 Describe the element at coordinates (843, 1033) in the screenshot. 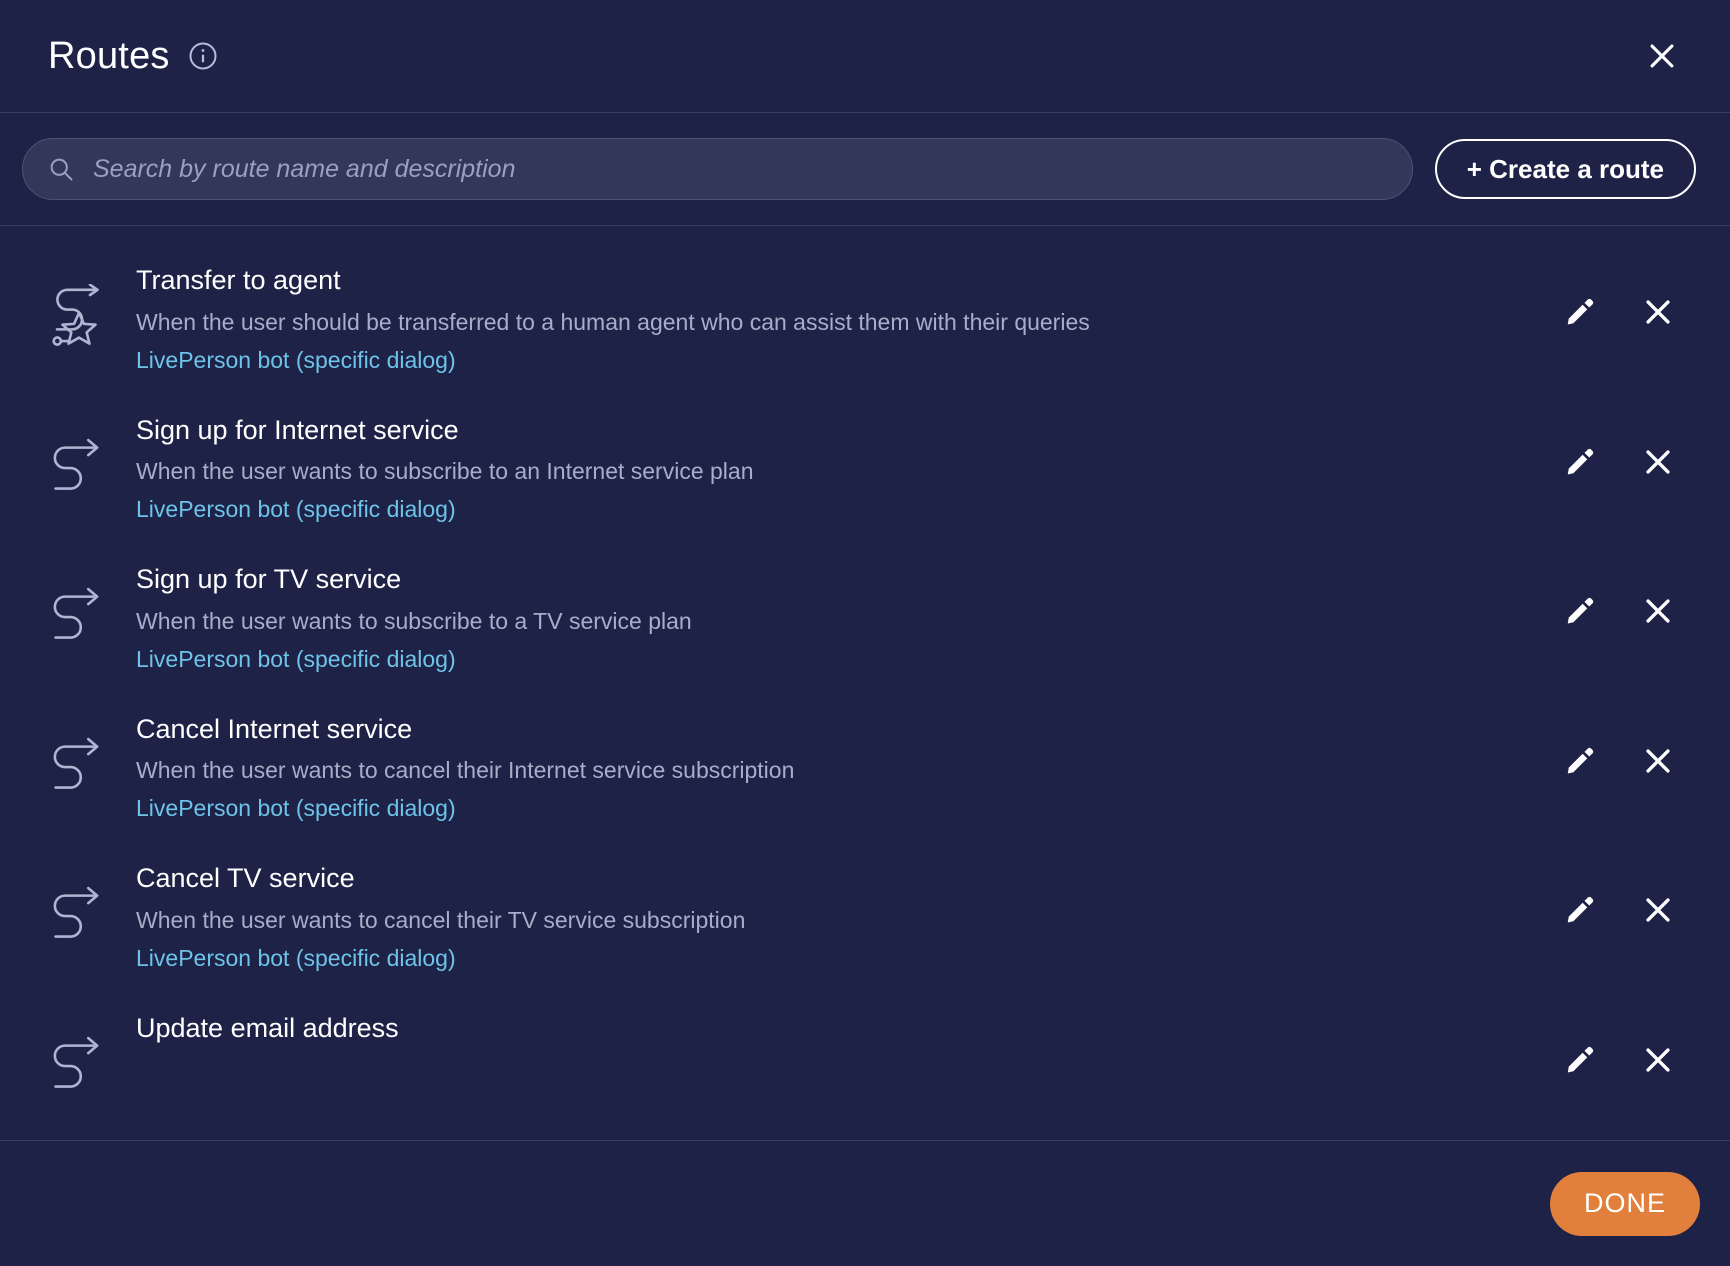

I see `route-details: Update email address` at that location.